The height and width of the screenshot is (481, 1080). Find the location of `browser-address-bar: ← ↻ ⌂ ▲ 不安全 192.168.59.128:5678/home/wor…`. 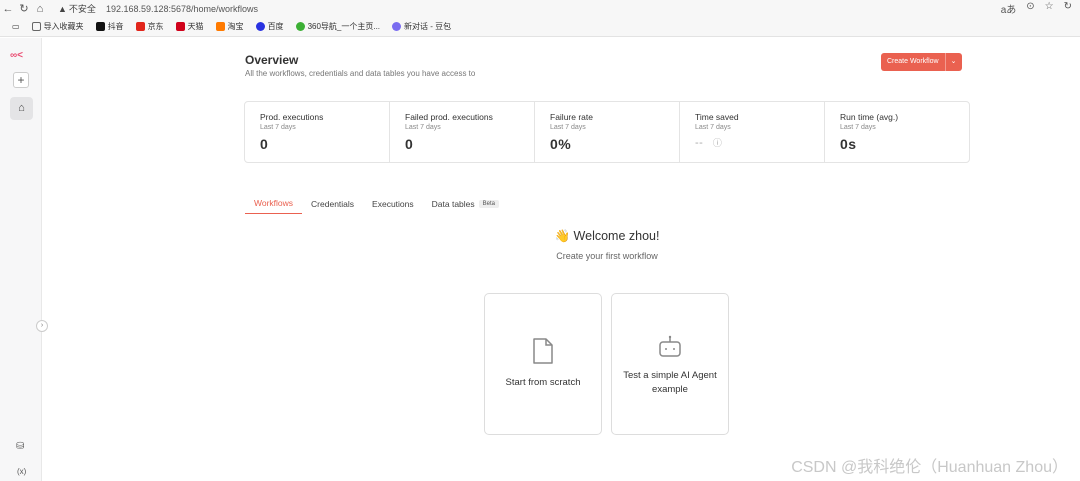

browser-address-bar: ← ↻ ⌂ ▲ 不安全 192.168.59.128:5678/home/wor… is located at coordinates (540, 8).